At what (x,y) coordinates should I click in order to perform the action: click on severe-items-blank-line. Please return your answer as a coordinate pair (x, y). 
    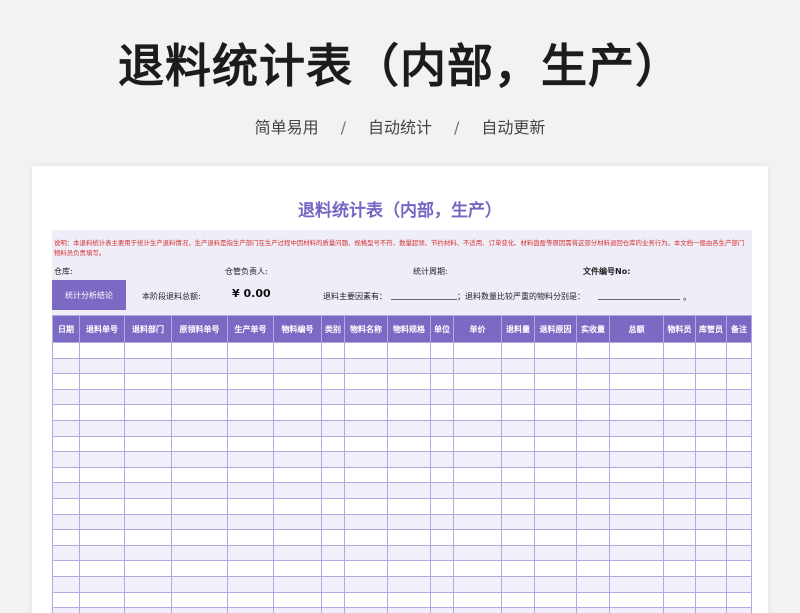
    Looking at the image, I should click on (639, 299).